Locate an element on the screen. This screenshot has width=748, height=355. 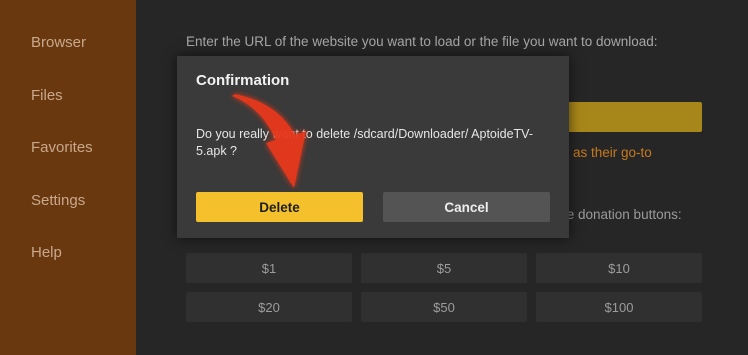
donation-text: se donation buttons: is located at coordinates (621, 214).